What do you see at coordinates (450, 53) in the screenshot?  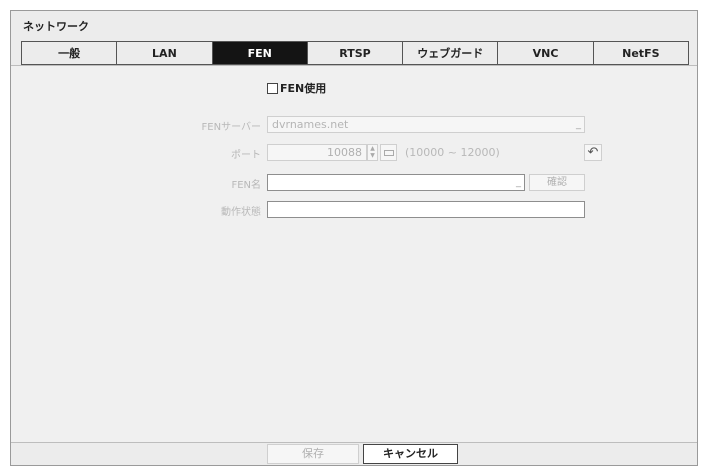 I see `tab-webguard: ウェブガード` at bounding box center [450, 53].